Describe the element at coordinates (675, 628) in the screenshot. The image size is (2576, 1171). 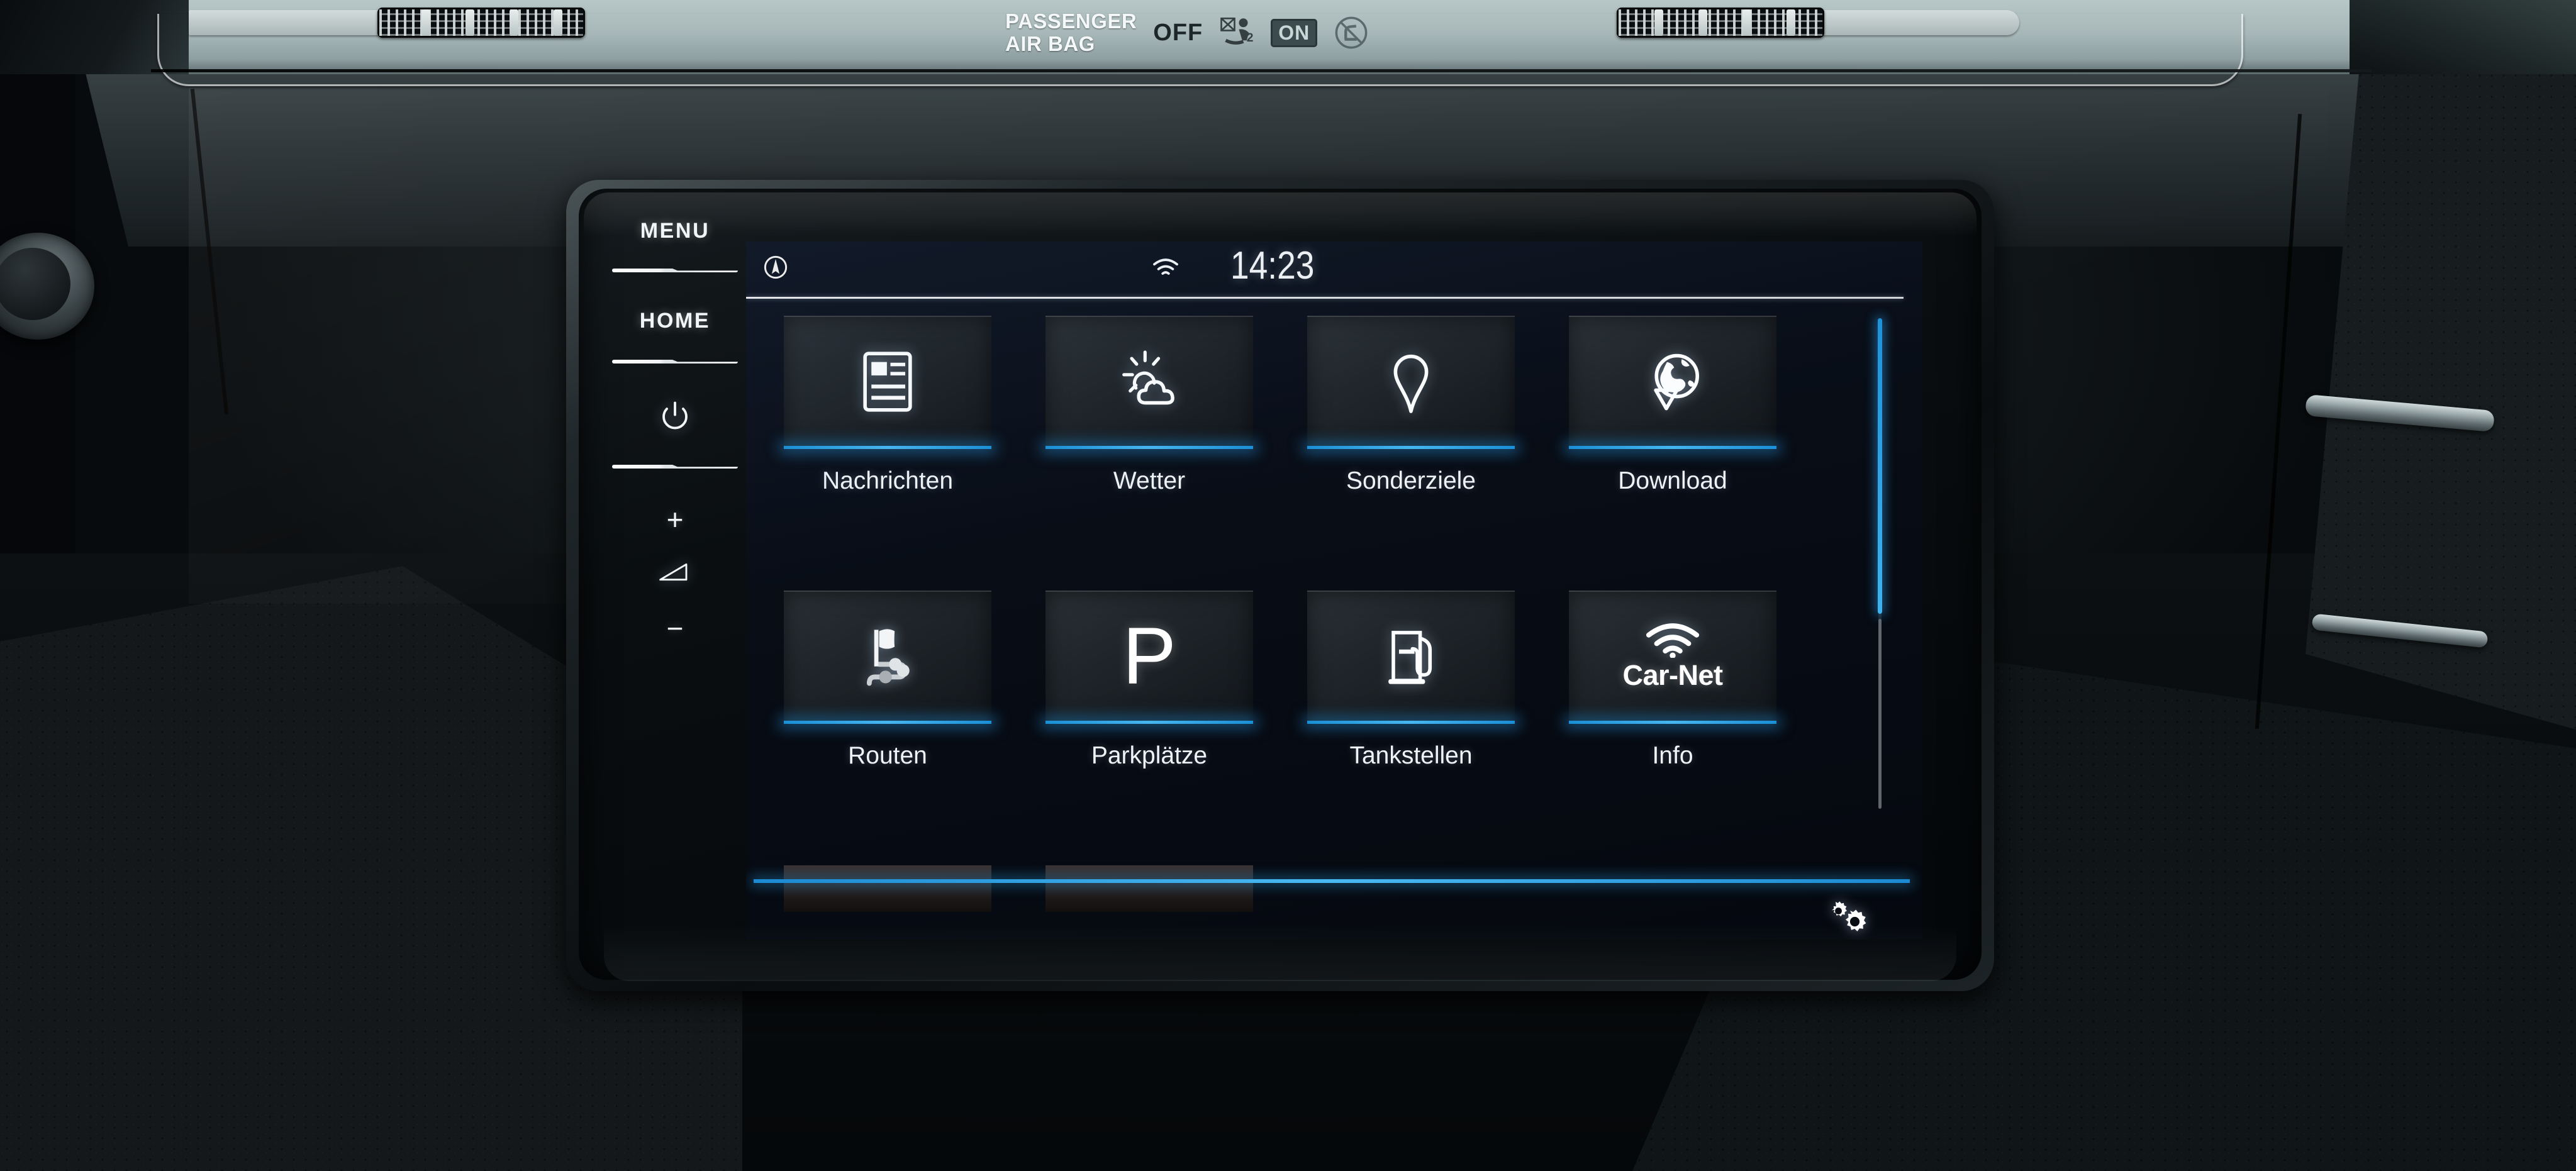
I see `volume-down-button: −` at that location.